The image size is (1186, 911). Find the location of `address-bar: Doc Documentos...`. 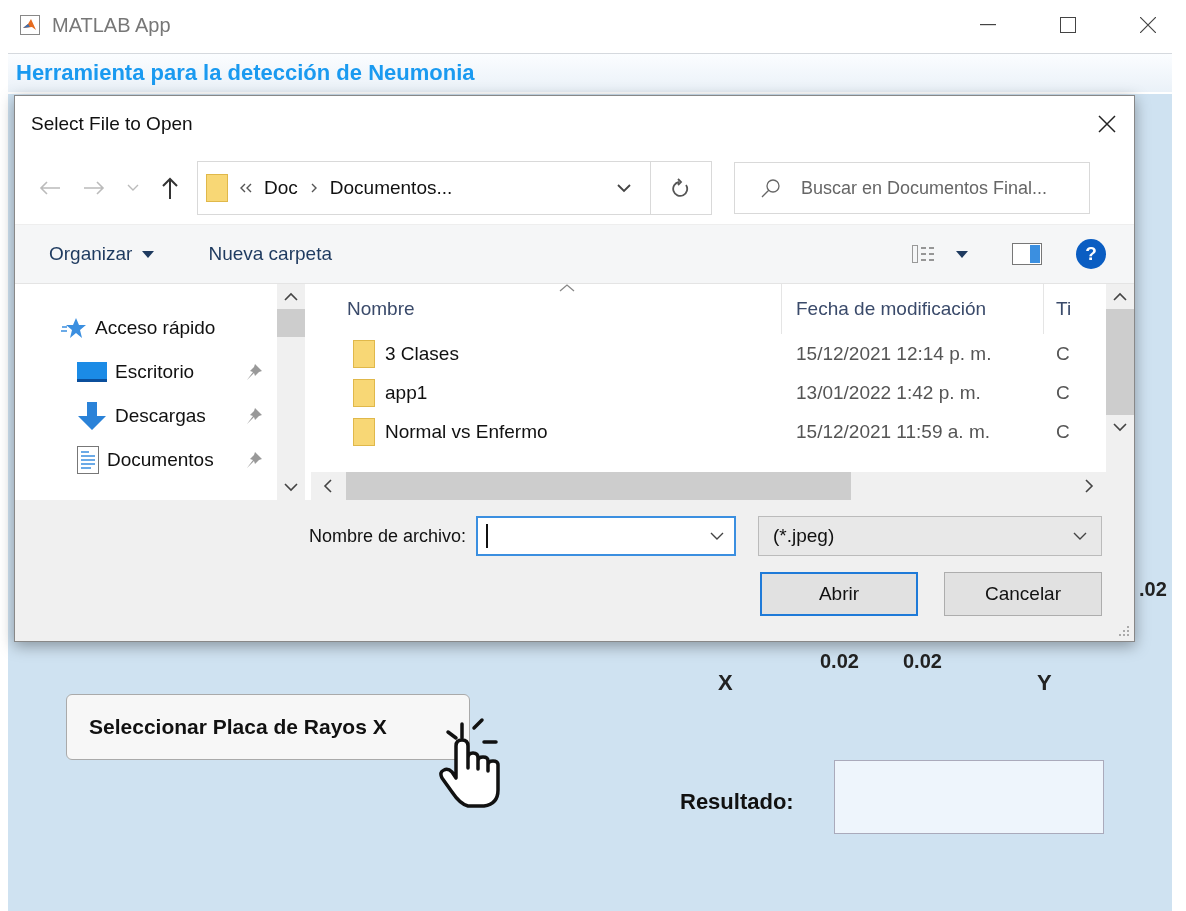

address-bar: Doc Documentos... is located at coordinates (454, 188).